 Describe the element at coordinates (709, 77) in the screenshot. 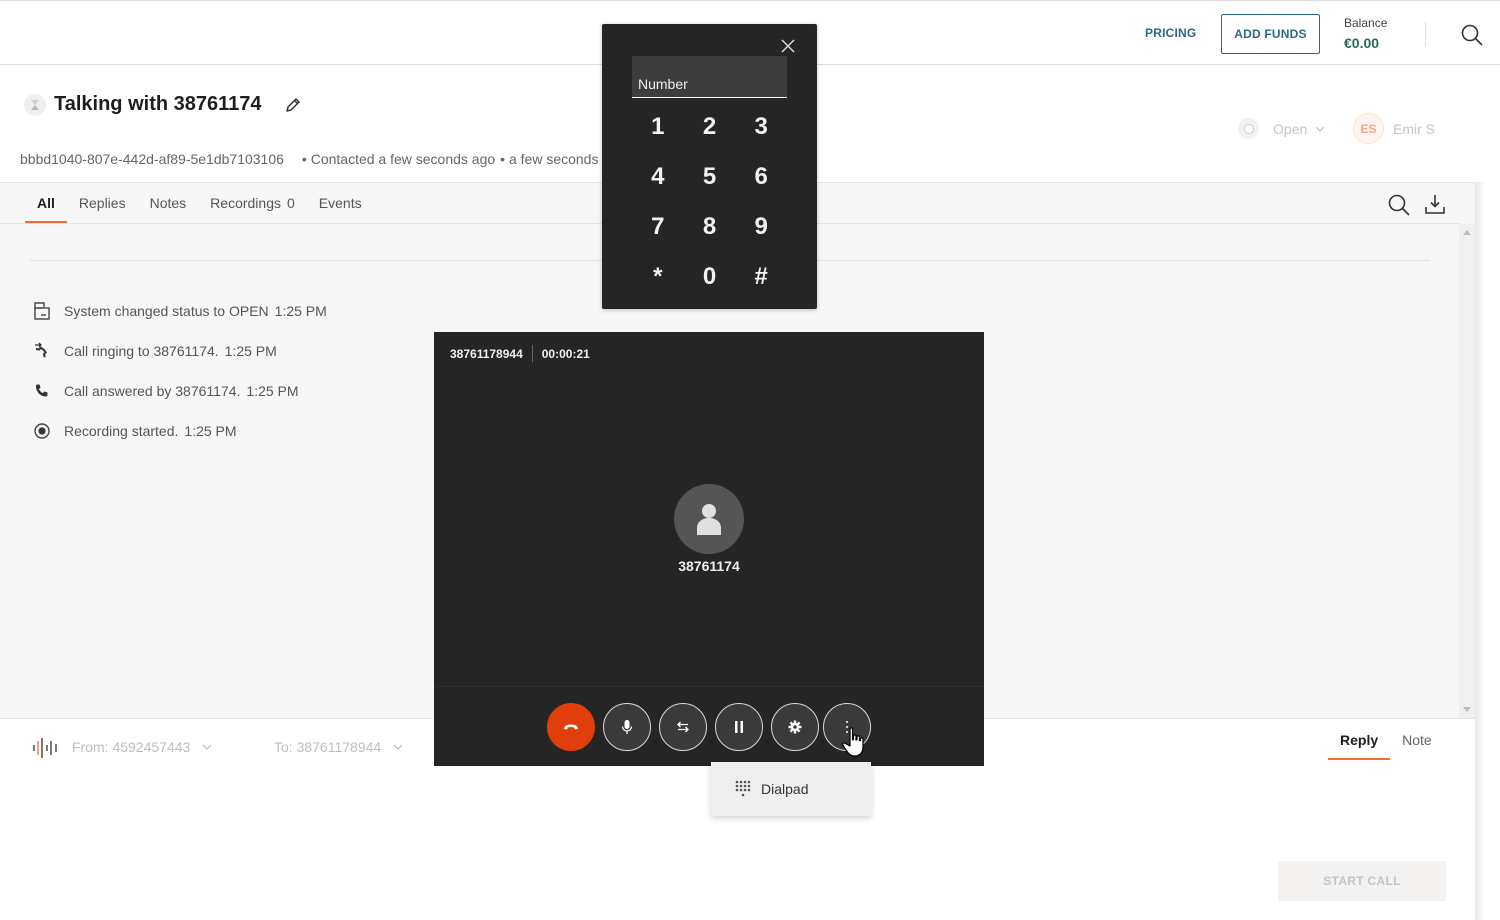

I see `number-input` at that location.